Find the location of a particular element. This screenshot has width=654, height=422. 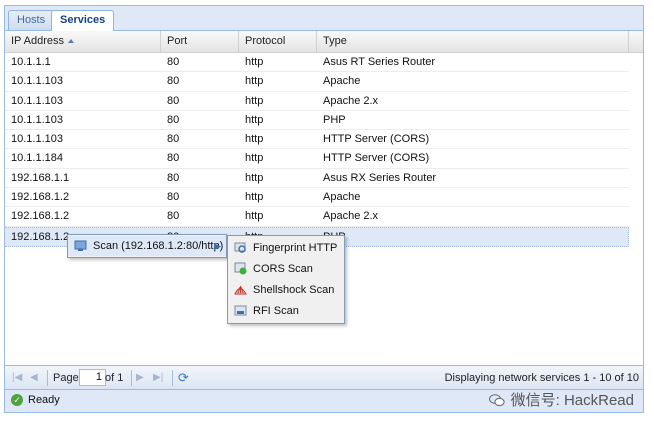

grid-header: IP Address Port Protocol Type is located at coordinates (324, 42).